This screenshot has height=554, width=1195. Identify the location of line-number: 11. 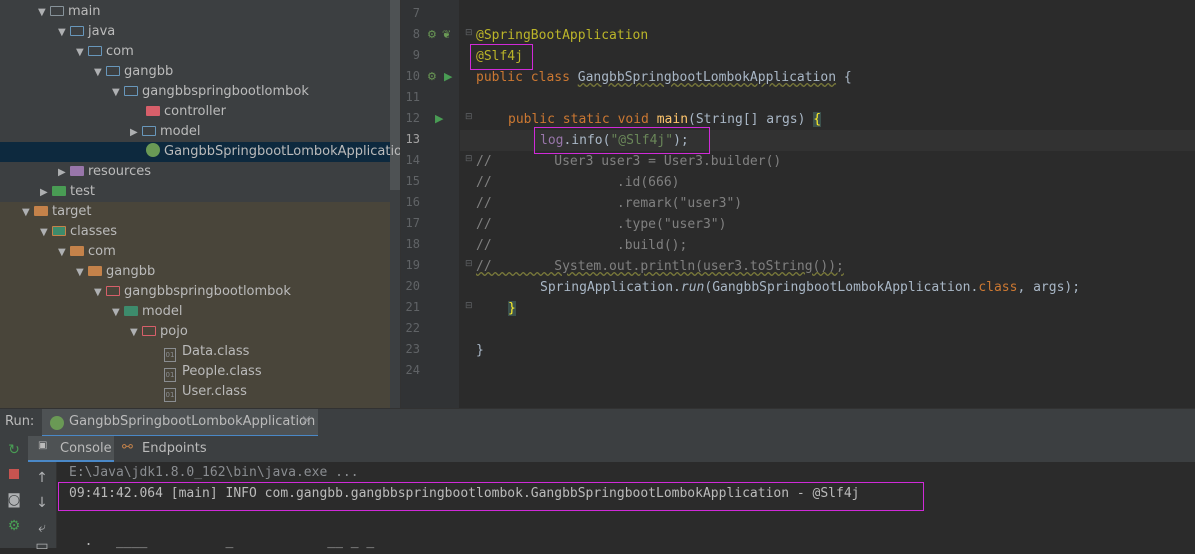
(412, 97).